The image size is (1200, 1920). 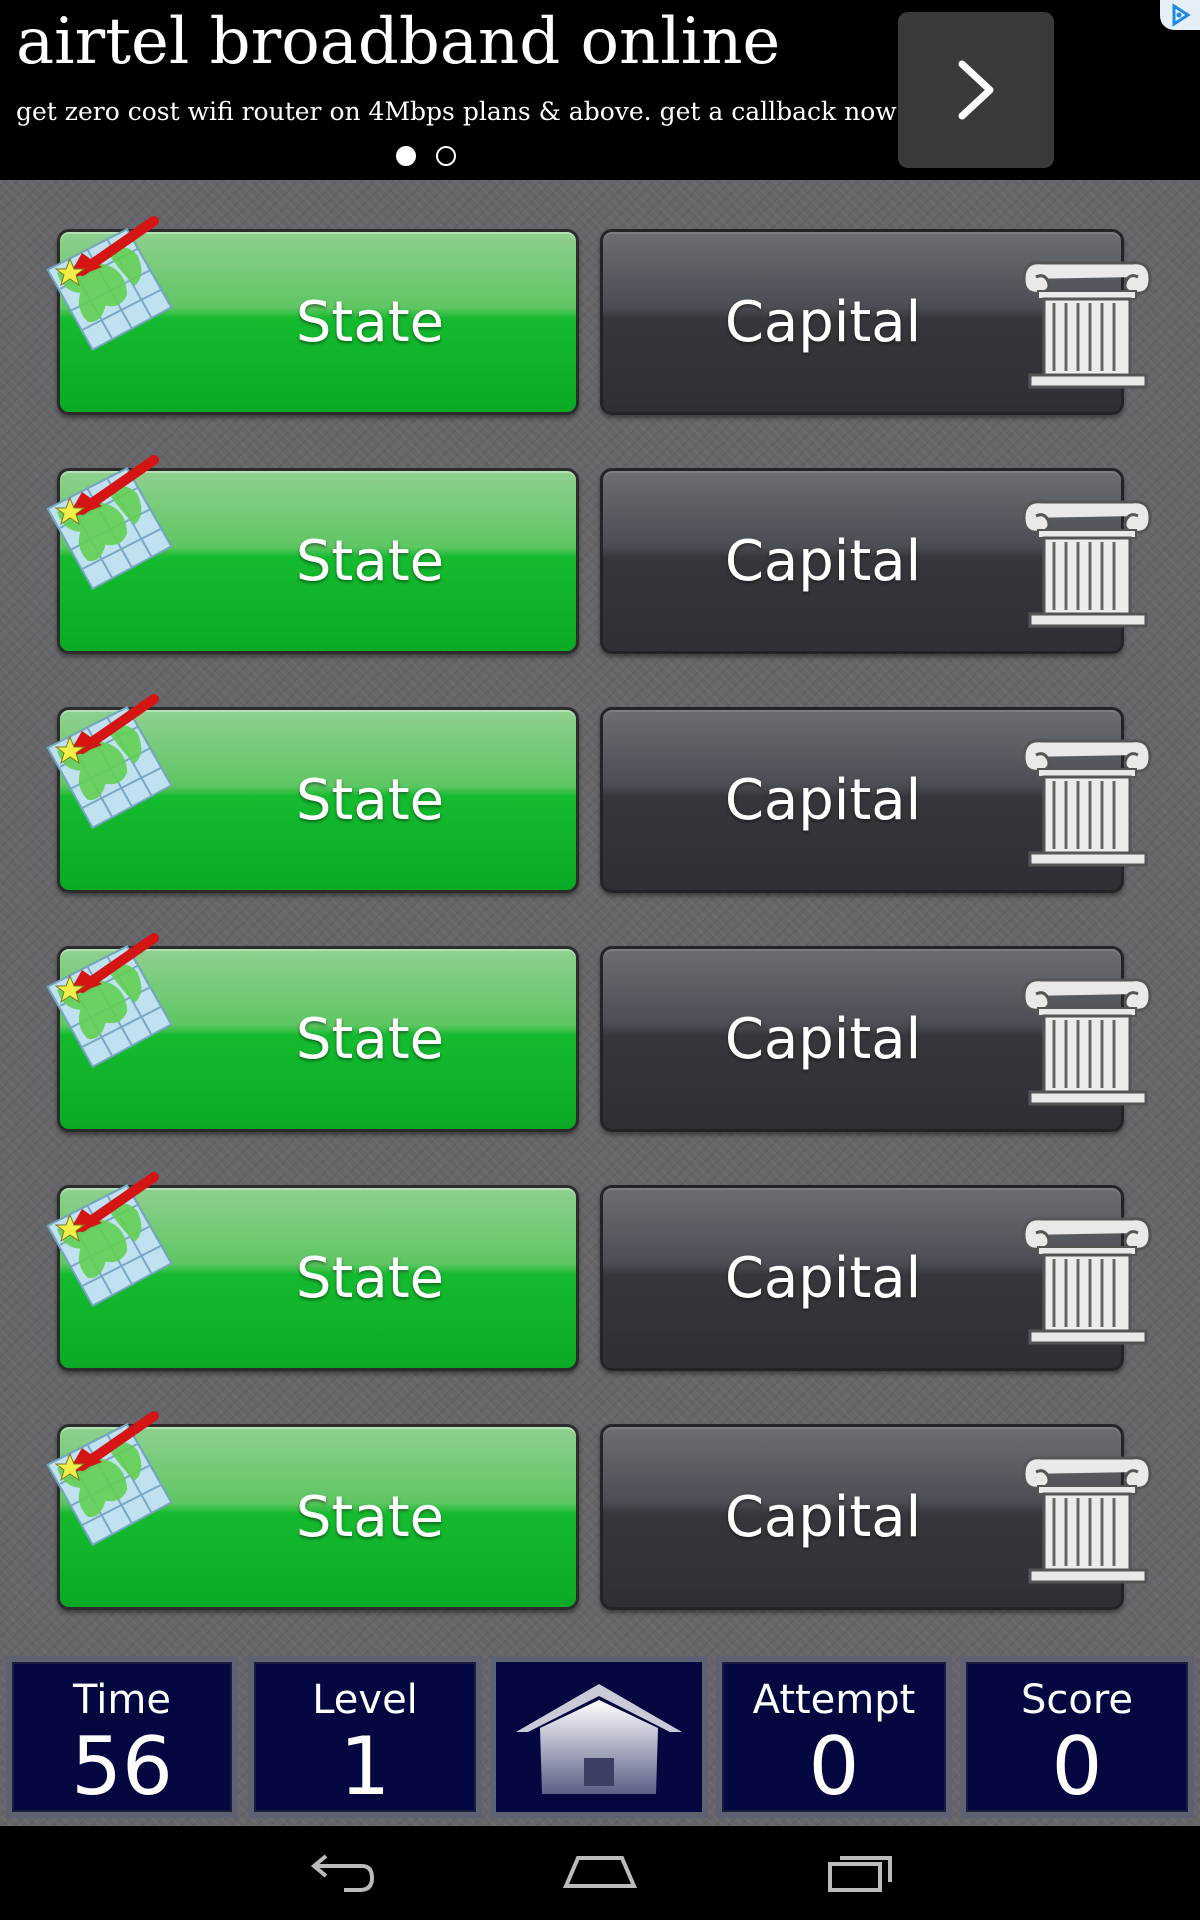 I want to click on ad-page-dot-active, so click(x=406, y=156).